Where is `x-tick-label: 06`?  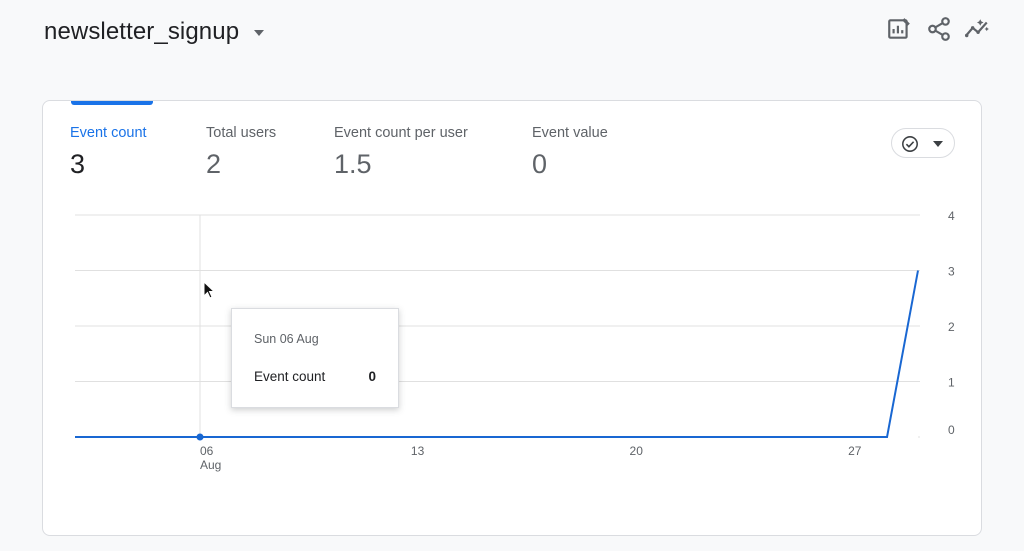
x-tick-label: 06 is located at coordinates (207, 451).